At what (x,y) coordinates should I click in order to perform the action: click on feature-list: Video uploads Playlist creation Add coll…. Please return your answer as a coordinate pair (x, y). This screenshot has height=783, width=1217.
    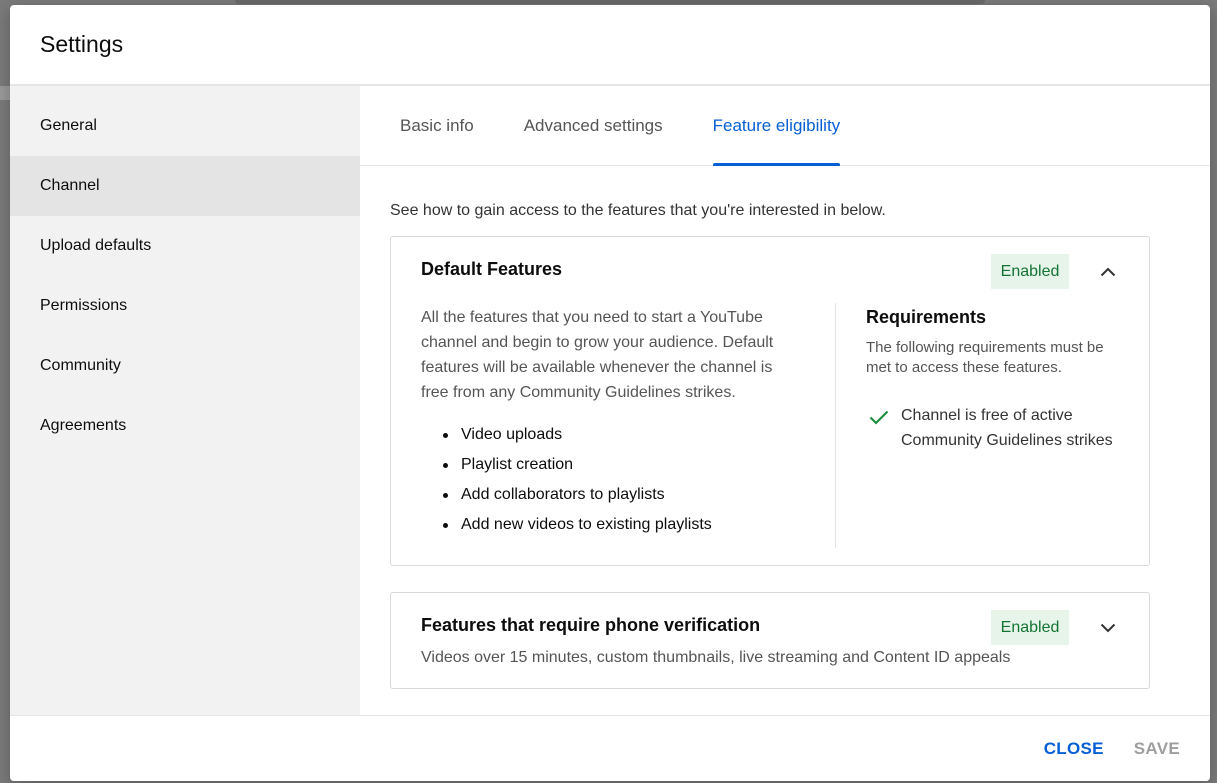
    Looking at the image, I should click on (576, 480).